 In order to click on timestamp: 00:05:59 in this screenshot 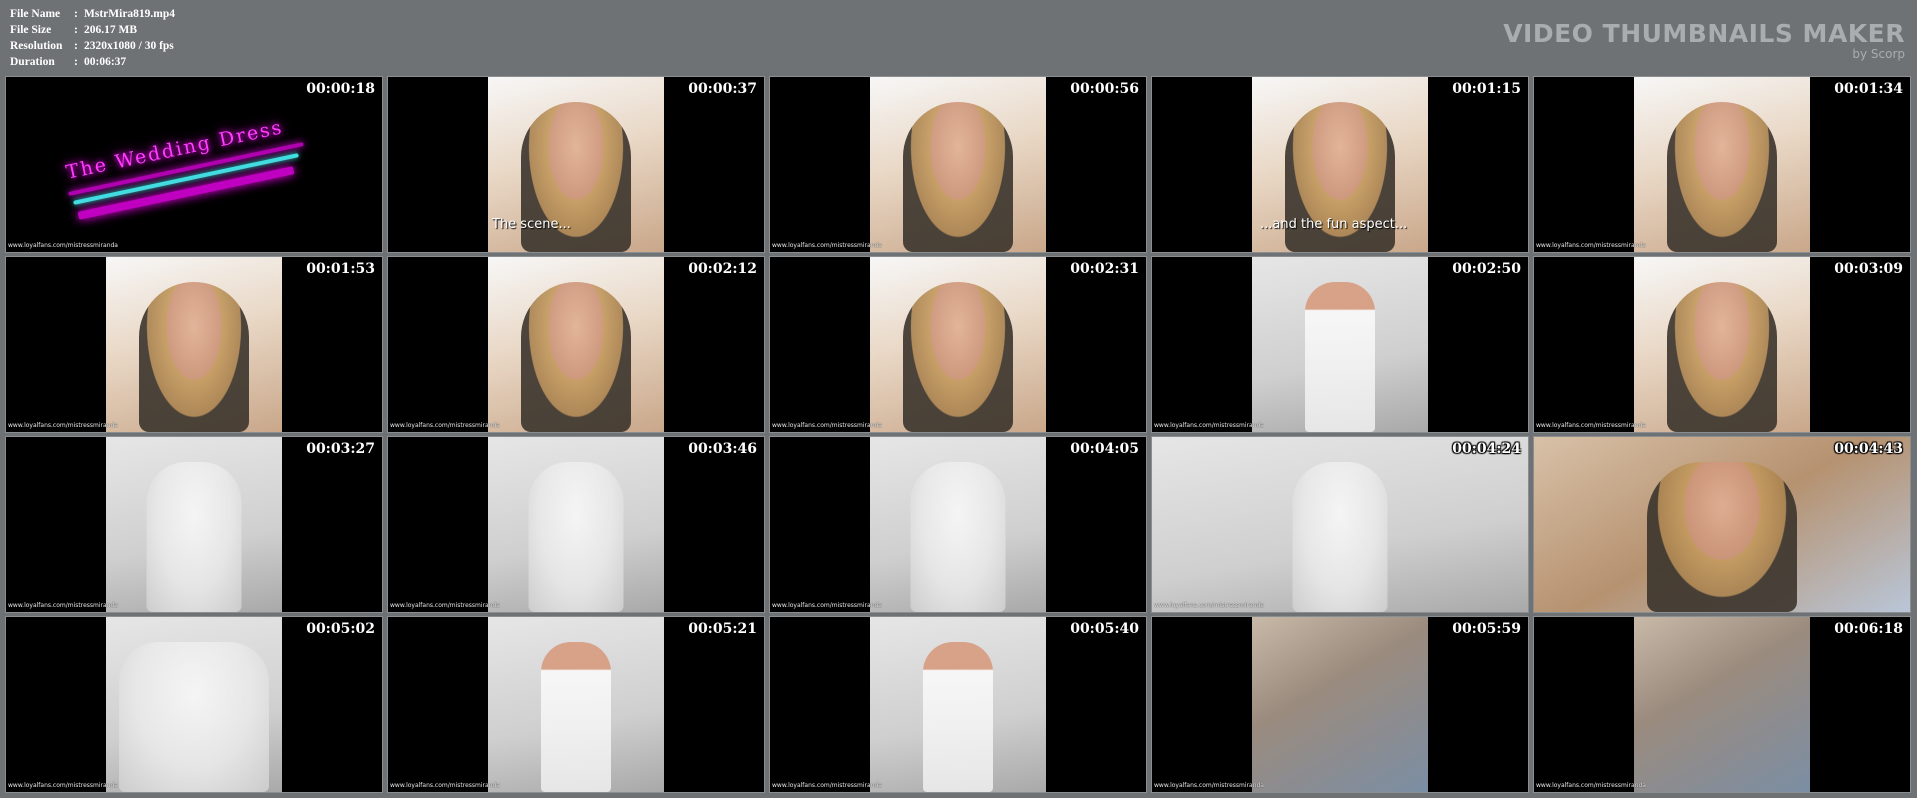, I will do `click(1486, 629)`.